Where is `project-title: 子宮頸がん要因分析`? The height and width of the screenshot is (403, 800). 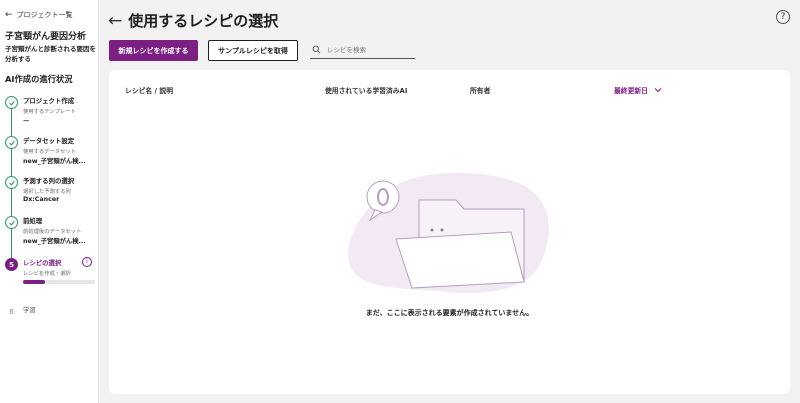
project-title: 子宮頸がん要因分析 is located at coordinates (46, 37).